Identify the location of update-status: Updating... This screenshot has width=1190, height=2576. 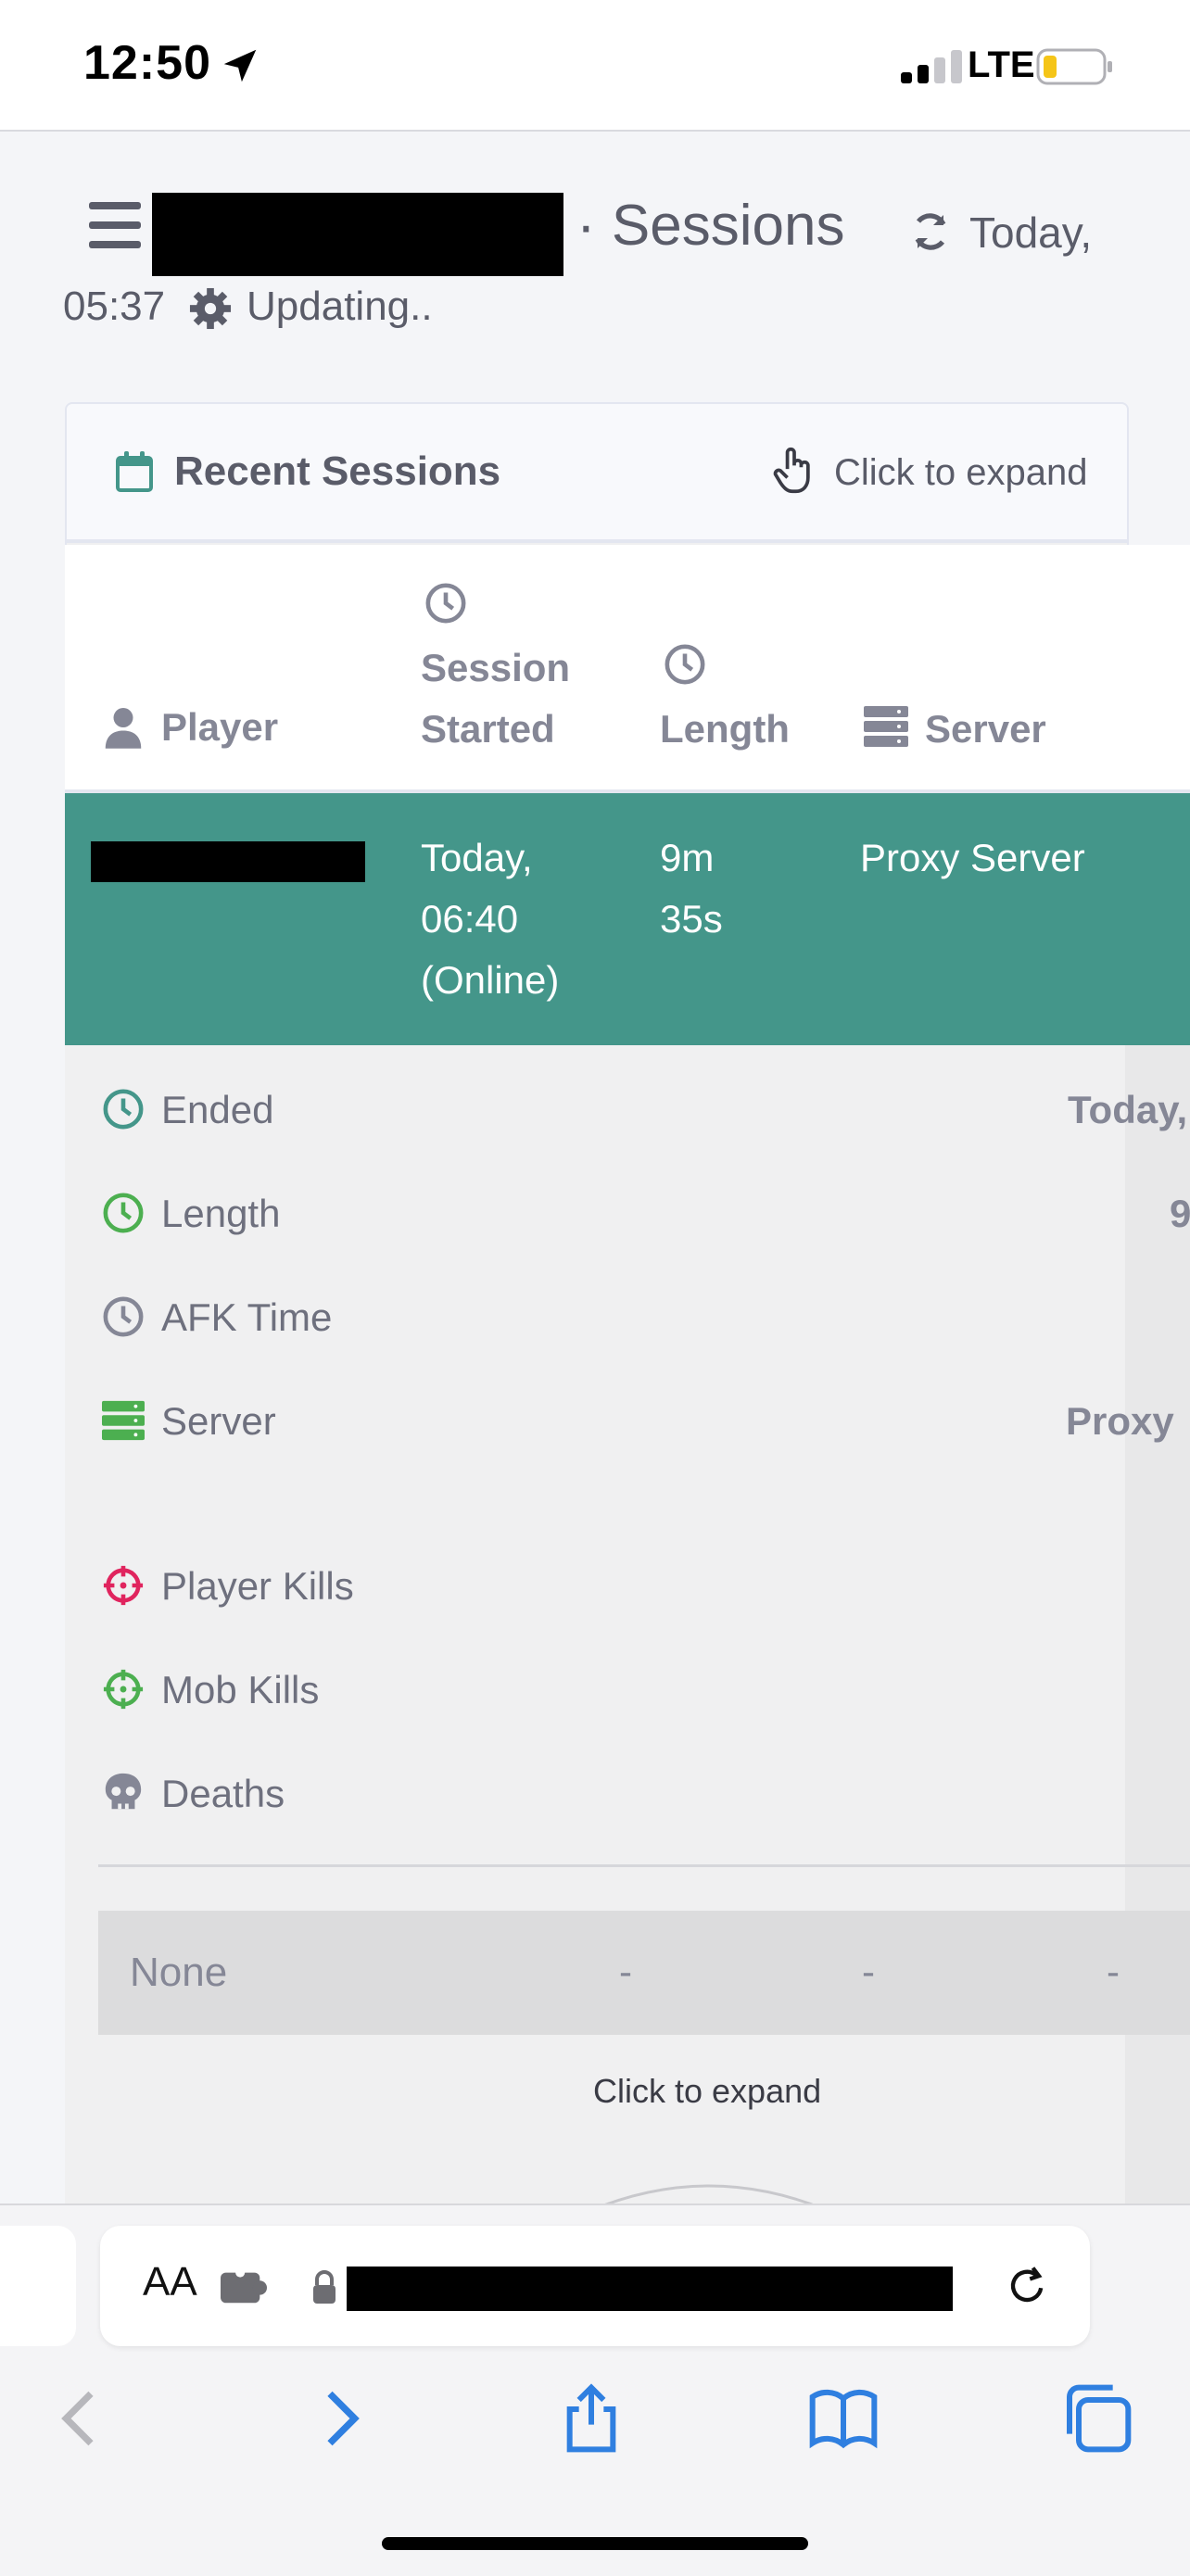
(340, 306).